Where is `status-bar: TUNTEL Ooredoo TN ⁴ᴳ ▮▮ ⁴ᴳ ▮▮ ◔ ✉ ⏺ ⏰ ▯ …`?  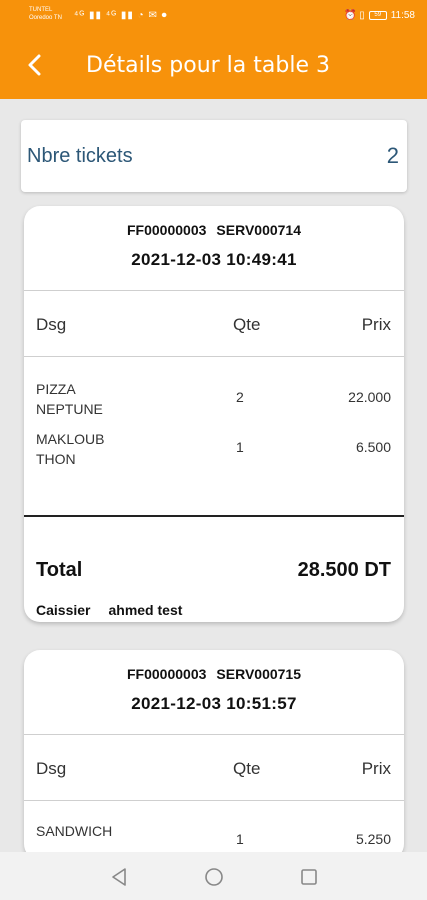 status-bar: TUNTEL Ooredoo TN ⁴ᴳ ▮▮ ⁴ᴳ ▮▮ ◔ ✉ ⏺ ⏰ ▯ … is located at coordinates (213, 16).